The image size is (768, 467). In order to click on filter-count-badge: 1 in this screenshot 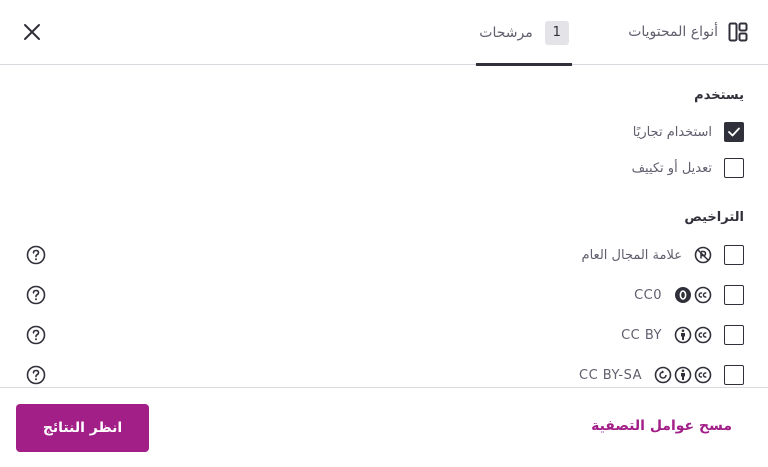, I will do `click(556, 32)`.